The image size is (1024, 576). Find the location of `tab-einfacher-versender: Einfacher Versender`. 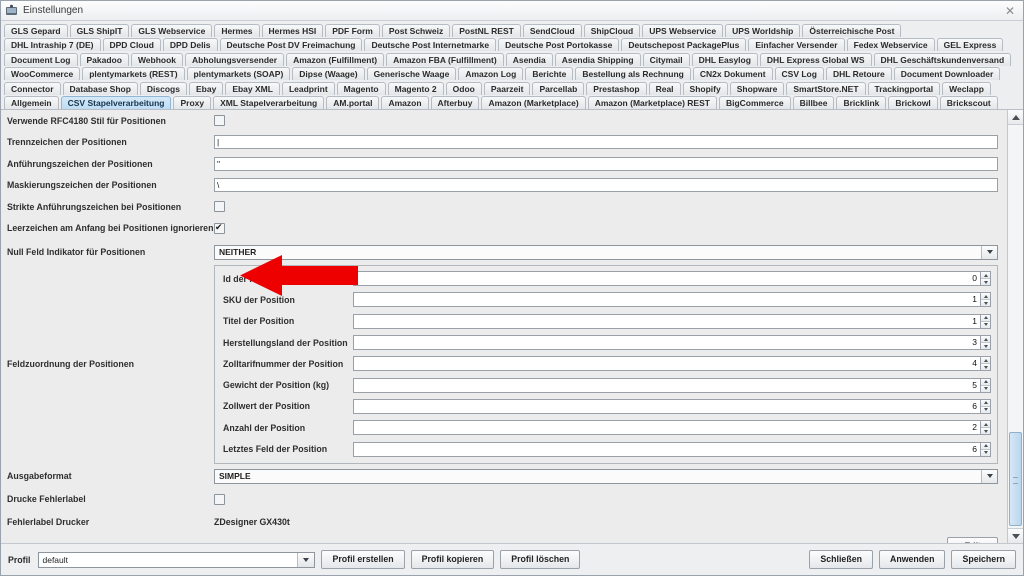

tab-einfacher-versender: Einfacher Versender is located at coordinates (796, 44).